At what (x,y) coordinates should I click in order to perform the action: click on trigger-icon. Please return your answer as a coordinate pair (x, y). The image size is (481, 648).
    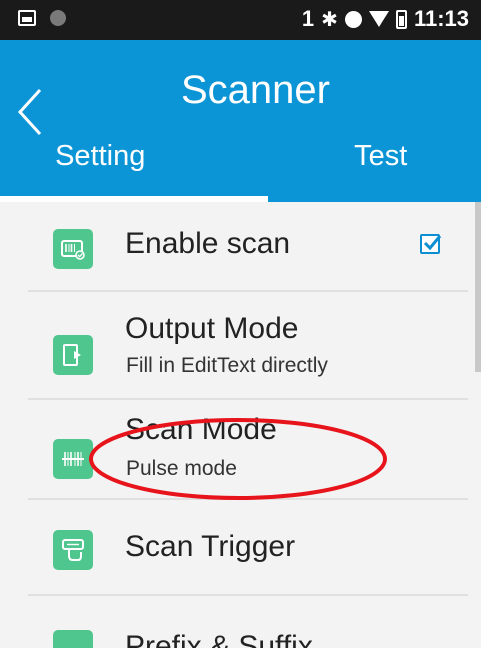
    Looking at the image, I should click on (73, 550).